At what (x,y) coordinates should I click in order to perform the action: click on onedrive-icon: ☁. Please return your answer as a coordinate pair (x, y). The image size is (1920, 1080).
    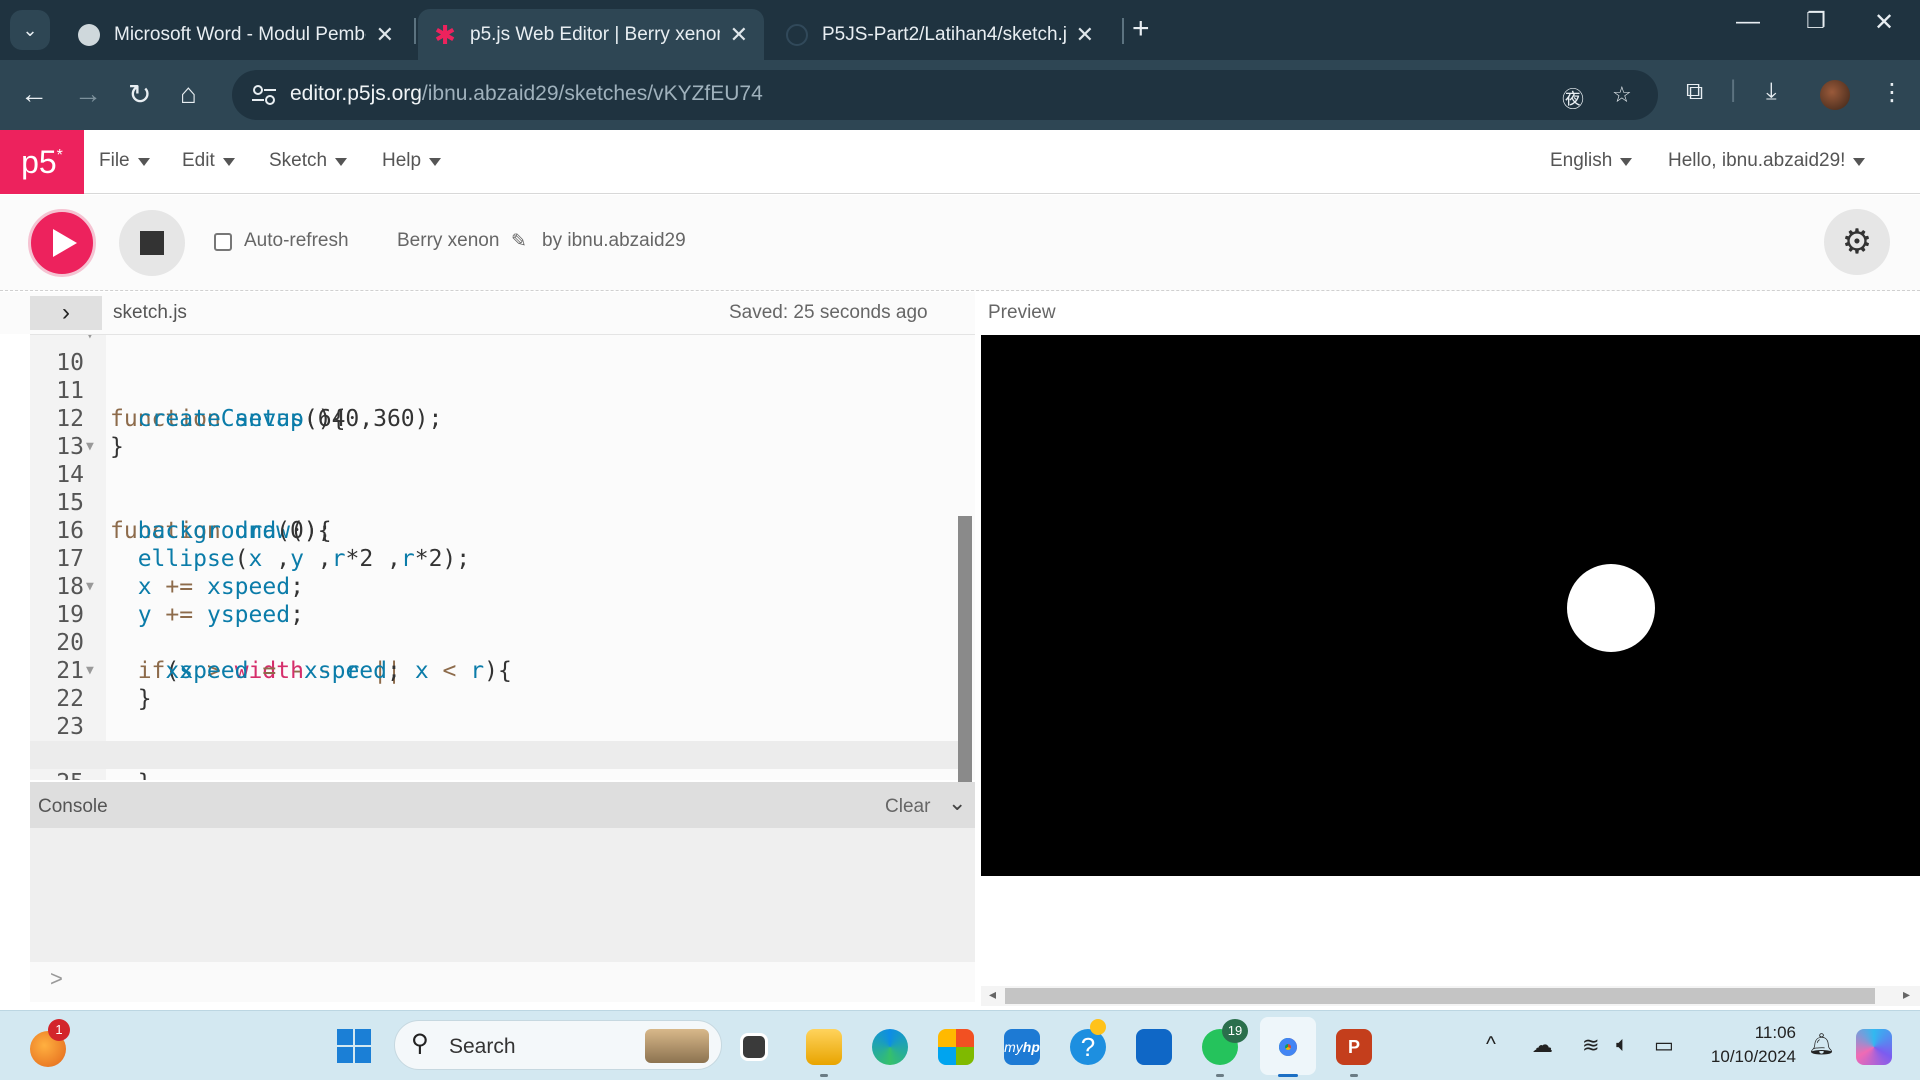
    Looking at the image, I should click on (1542, 1045).